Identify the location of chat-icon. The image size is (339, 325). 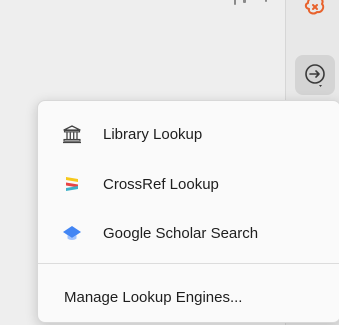
(314, 7).